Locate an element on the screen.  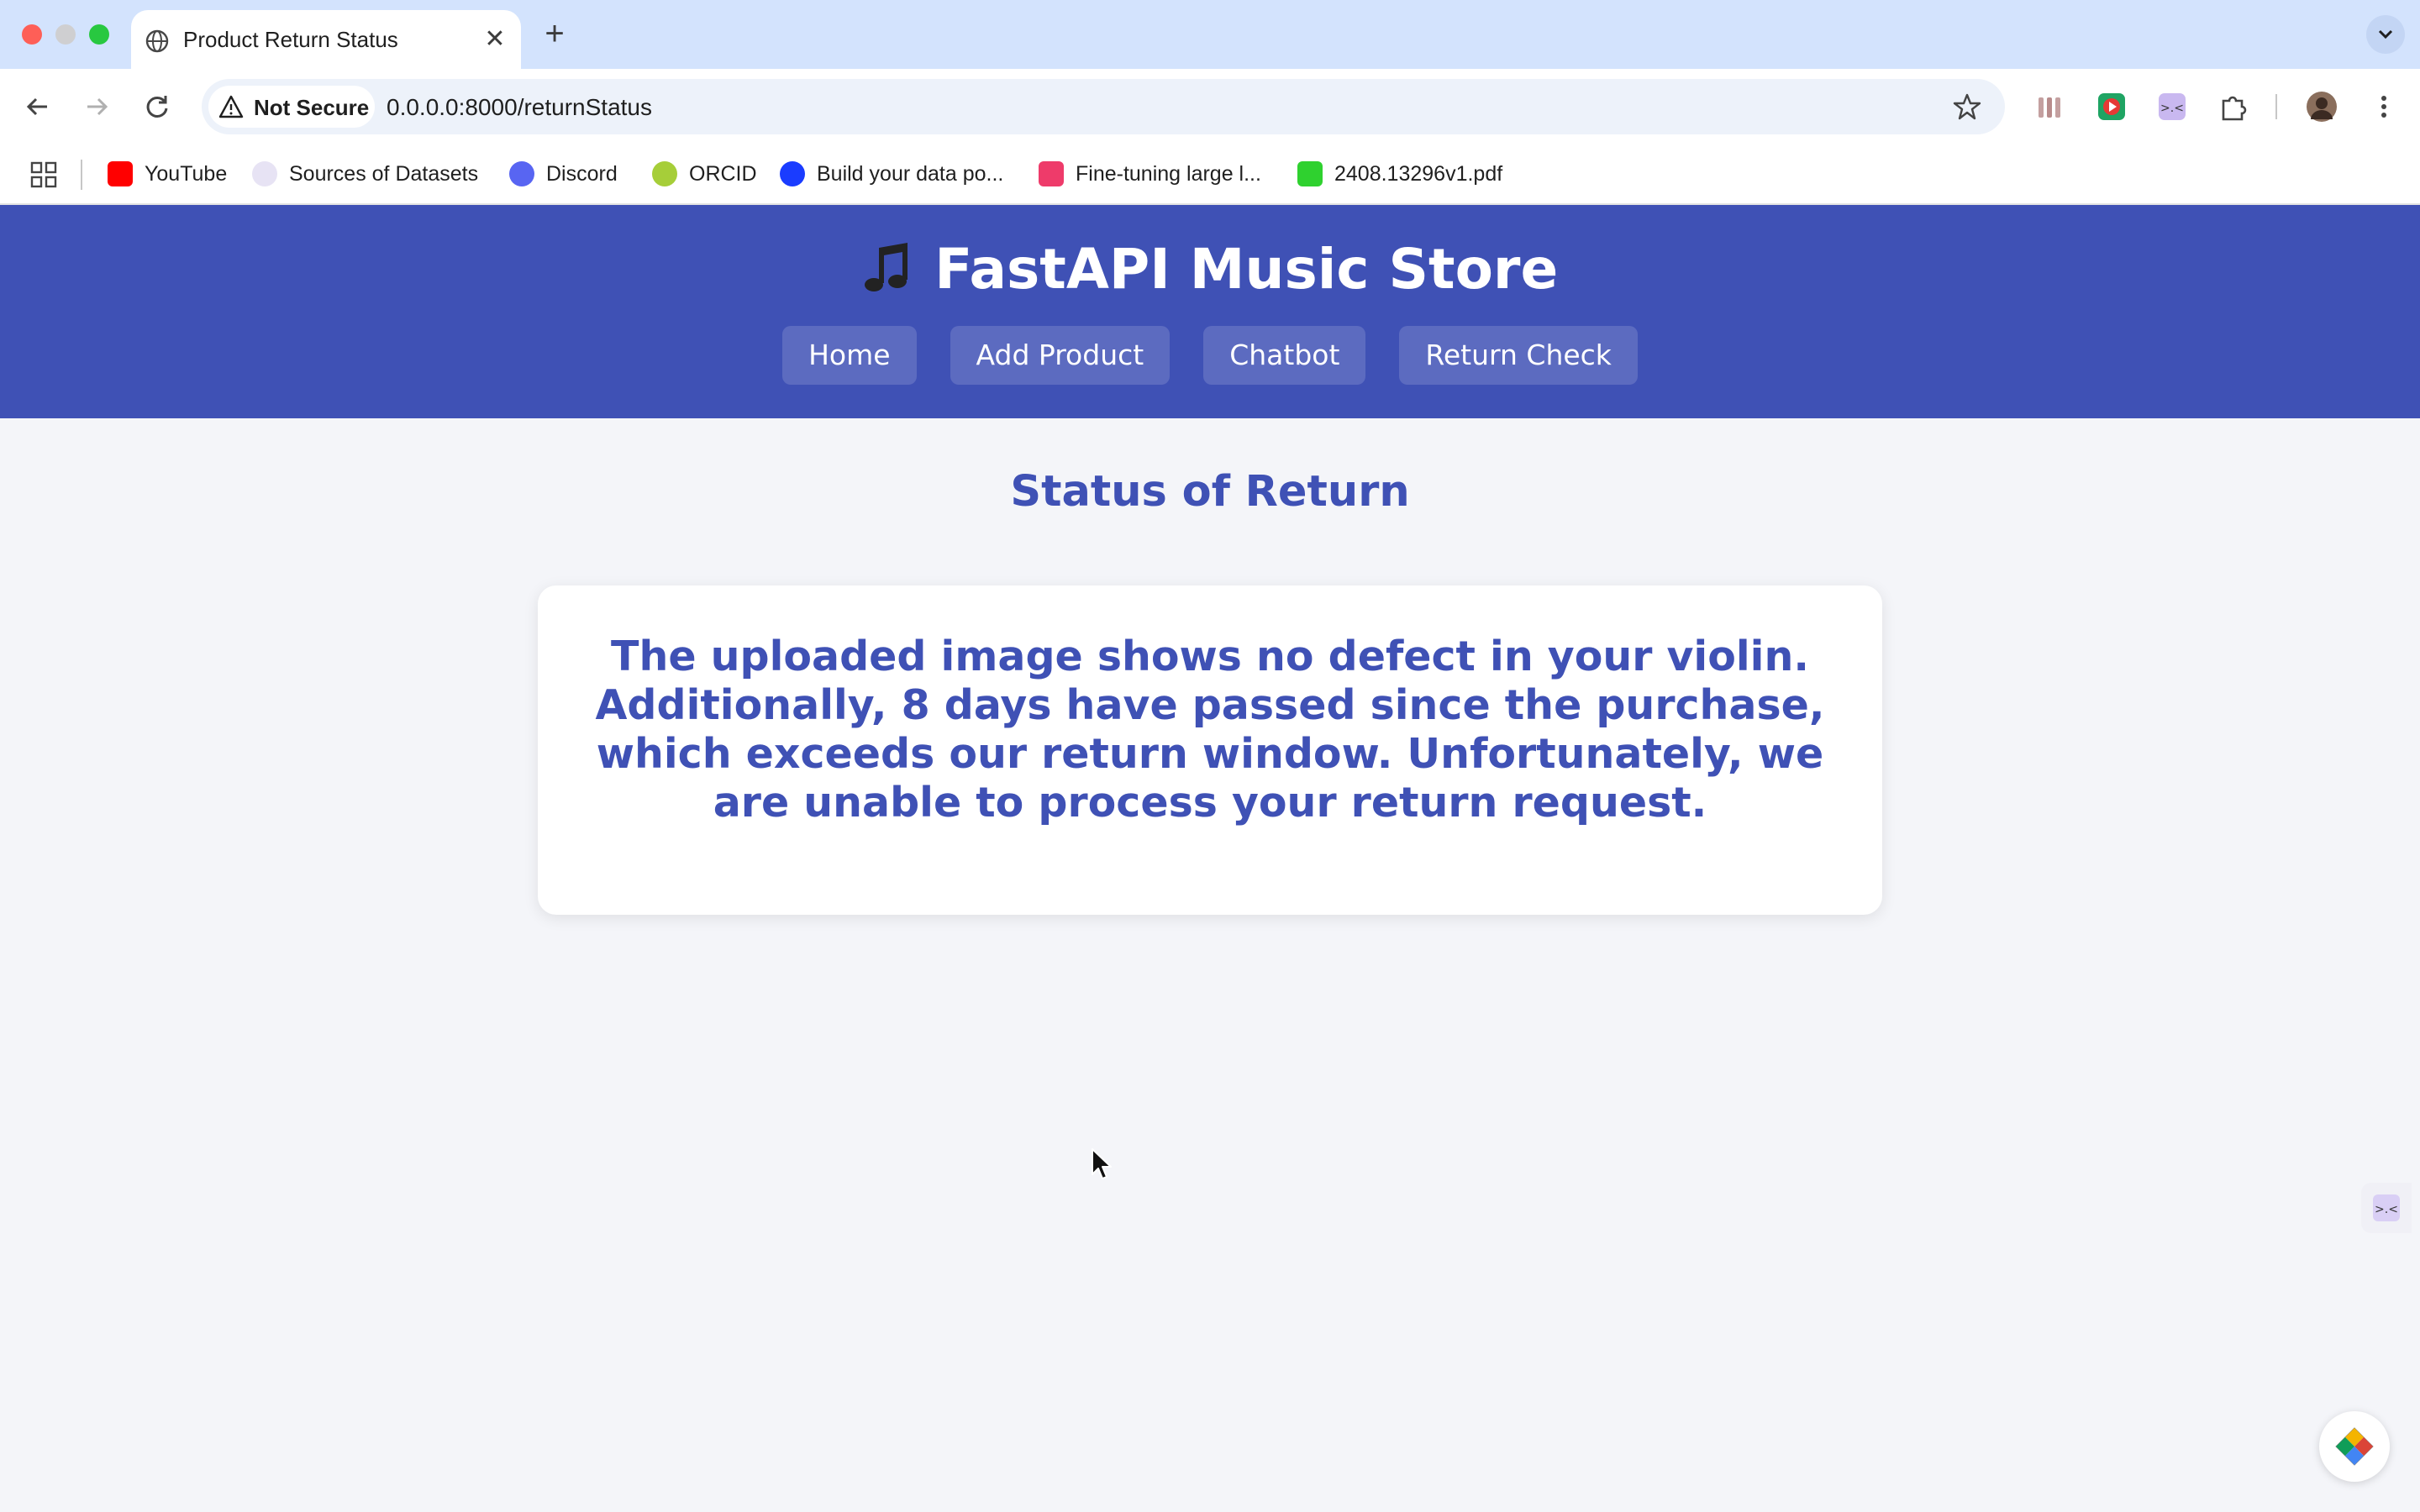
url-text: 0.0.0.0:8000/returnStatus is located at coordinates (519, 107).